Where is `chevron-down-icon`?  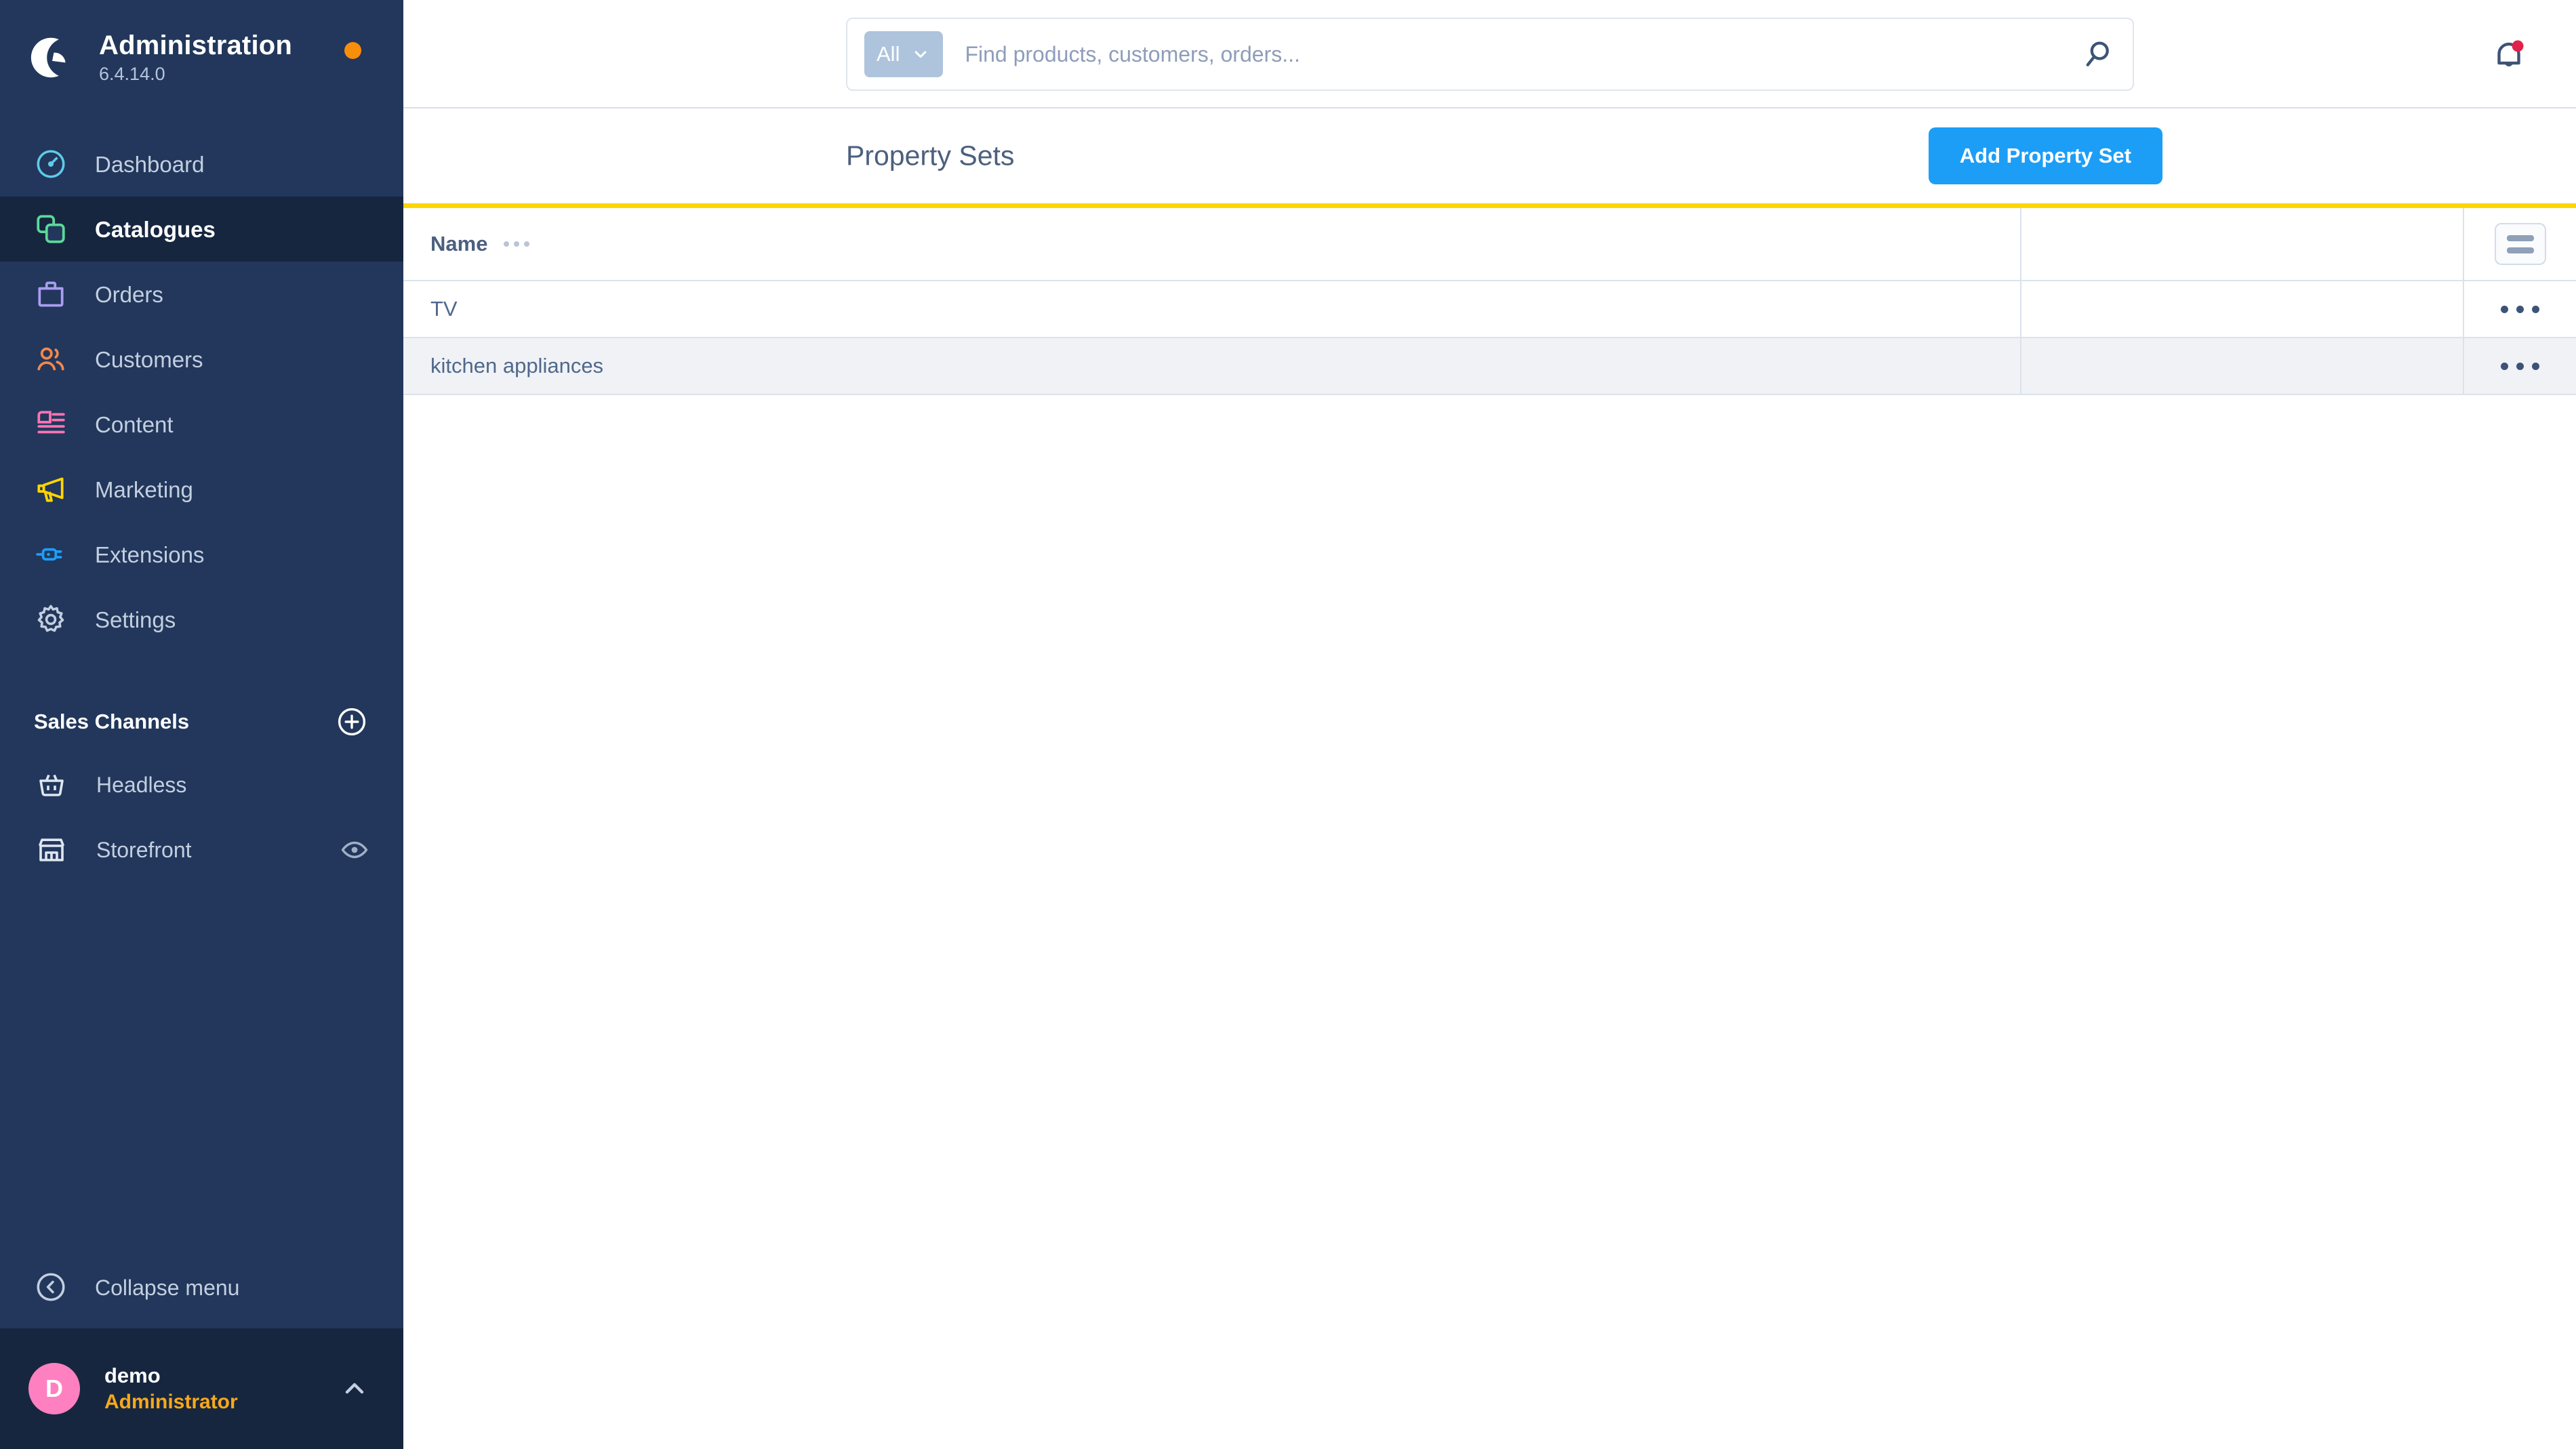
chevron-down-icon is located at coordinates (920, 54).